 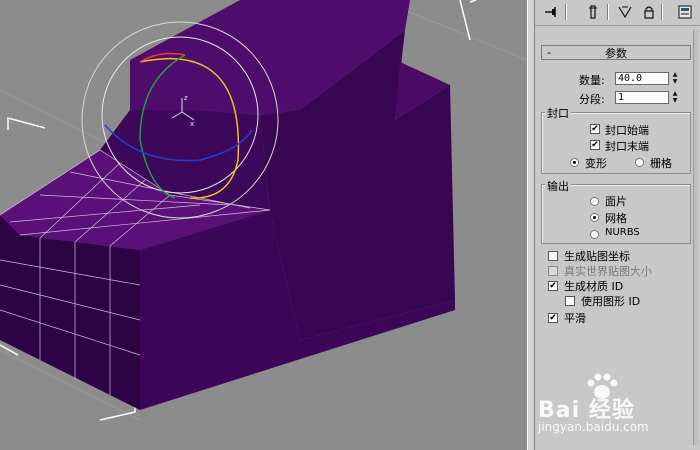 What do you see at coordinates (574, 162) in the screenshot?
I see `morph-radio` at bounding box center [574, 162].